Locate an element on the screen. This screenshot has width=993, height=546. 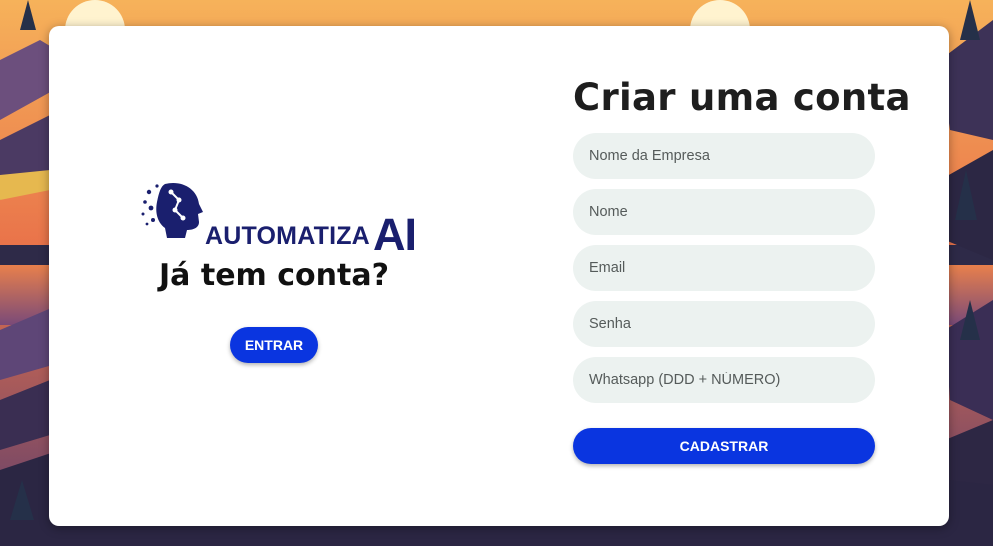
email-input is located at coordinates (724, 268).